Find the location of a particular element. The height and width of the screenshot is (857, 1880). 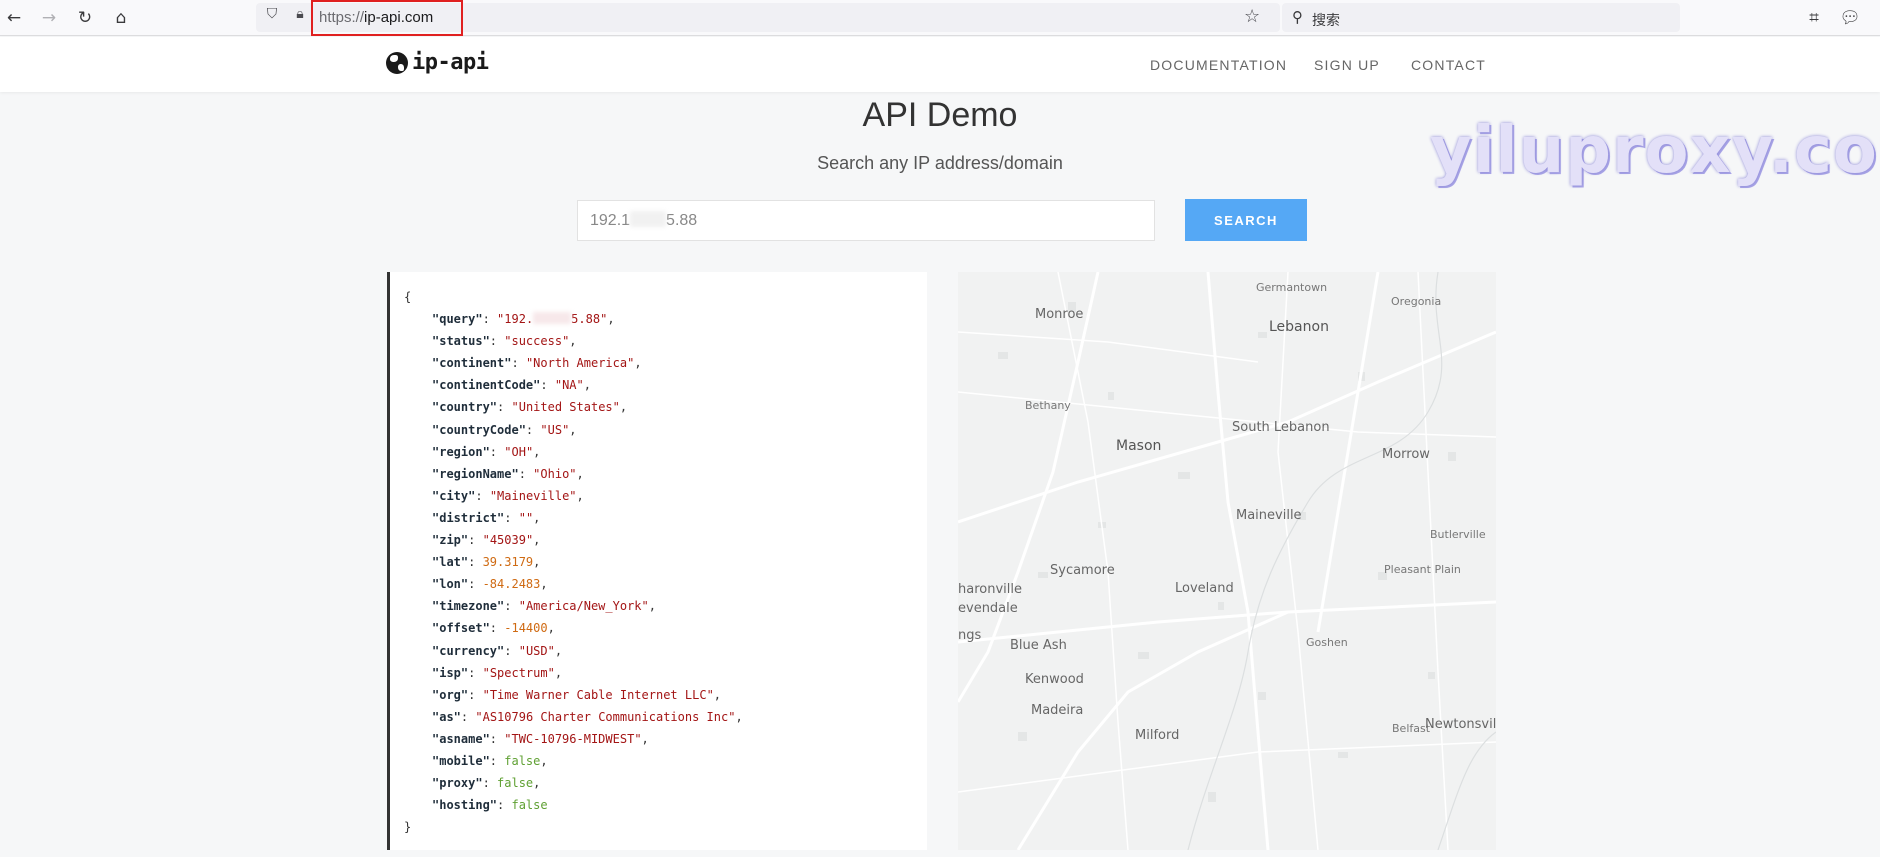

json-value: 45039 is located at coordinates (507, 540).